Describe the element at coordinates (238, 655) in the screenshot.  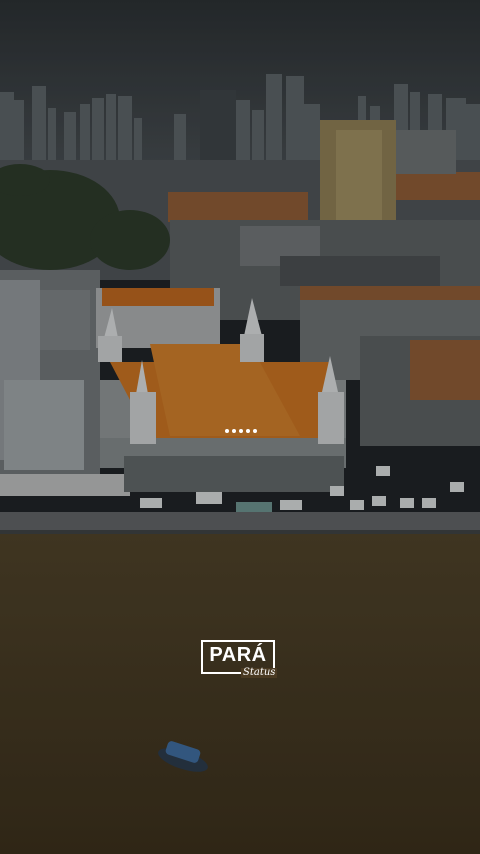
I see `logo-title: PARÁ` at that location.